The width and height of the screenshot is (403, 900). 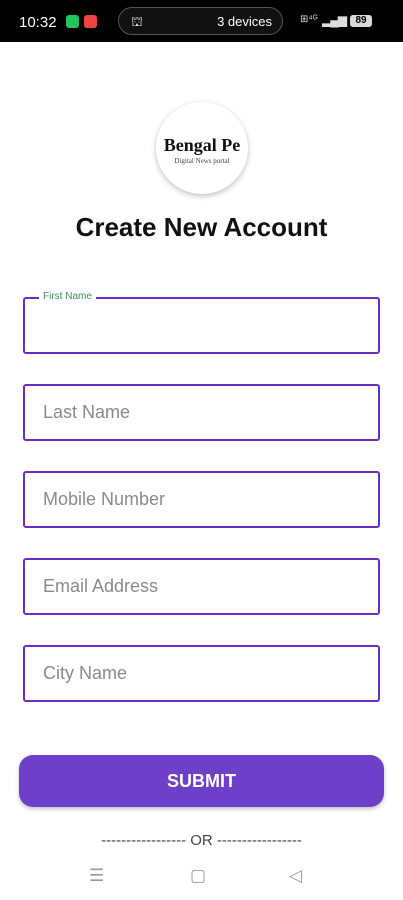 What do you see at coordinates (90, 21) in the screenshot?
I see `record-icon` at bounding box center [90, 21].